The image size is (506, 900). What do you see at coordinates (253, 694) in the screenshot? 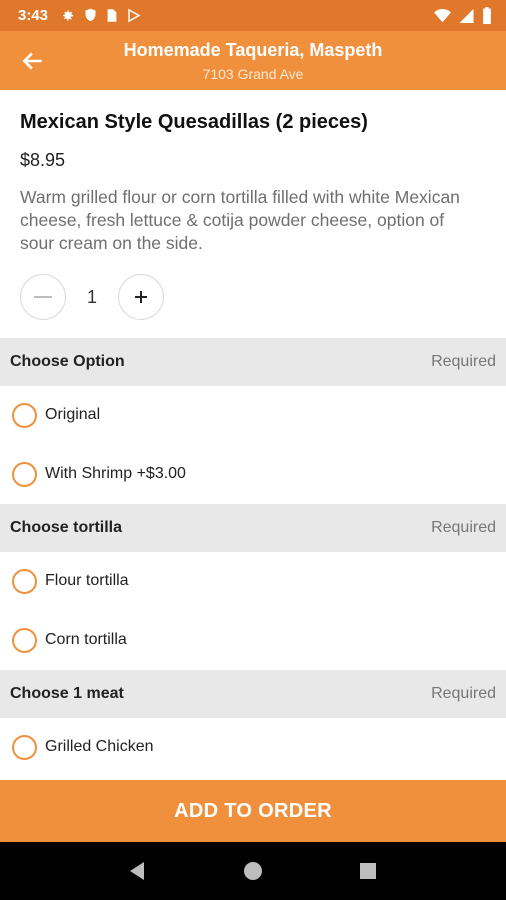
I see `section-header-meat: Choose 1 meat Required` at bounding box center [253, 694].